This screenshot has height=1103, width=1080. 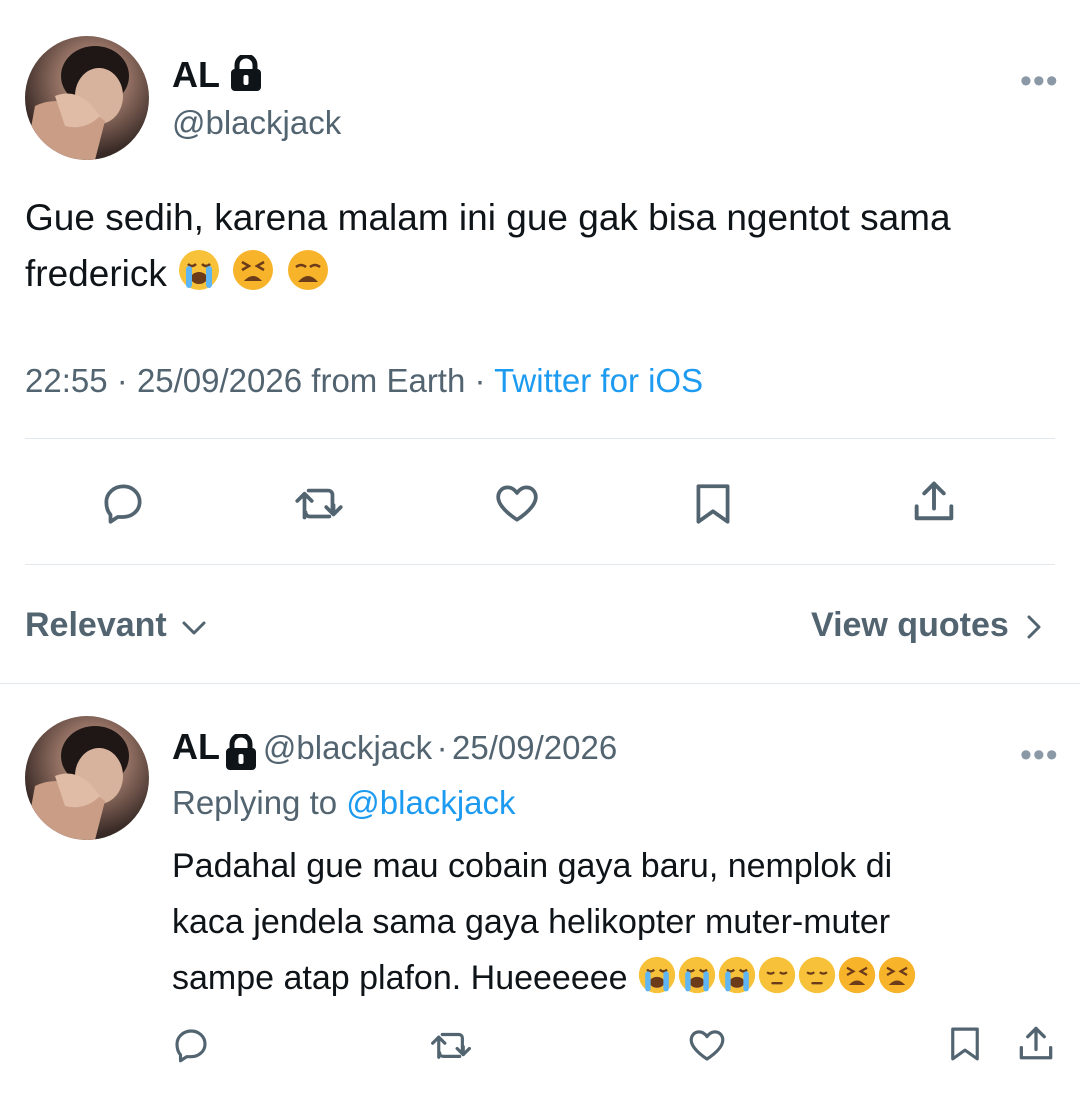 I want to click on reply-like-button, so click(x=707, y=1045).